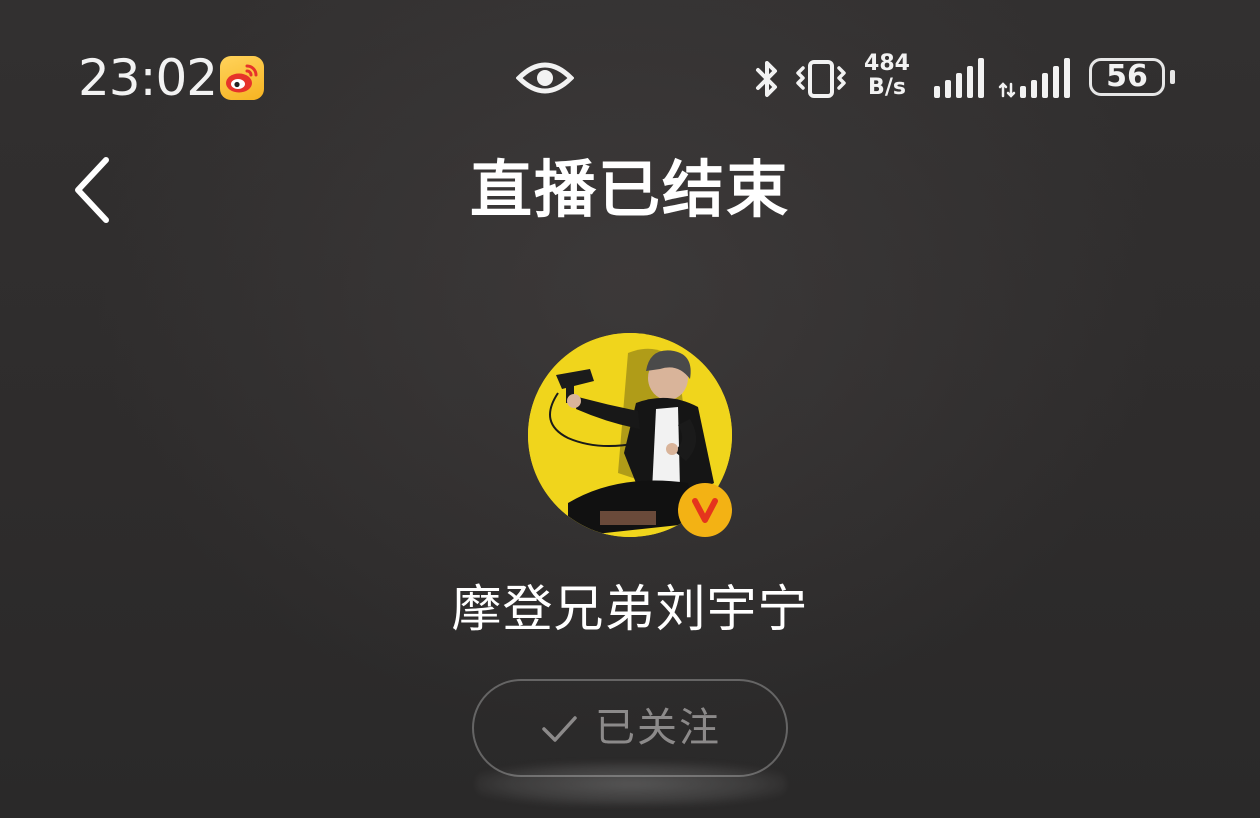 This screenshot has height=818, width=1260. What do you see at coordinates (630, 80) in the screenshot?
I see `status-bar: 23:02 484 B/s 56` at bounding box center [630, 80].